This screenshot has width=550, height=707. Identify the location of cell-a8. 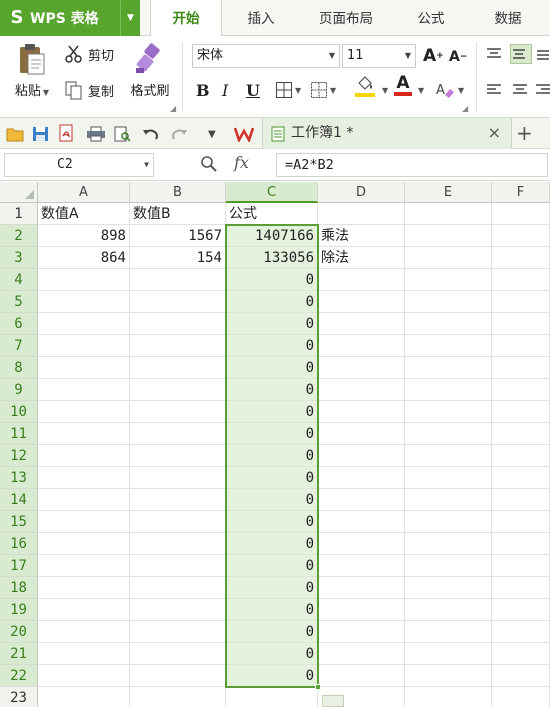
(84, 368).